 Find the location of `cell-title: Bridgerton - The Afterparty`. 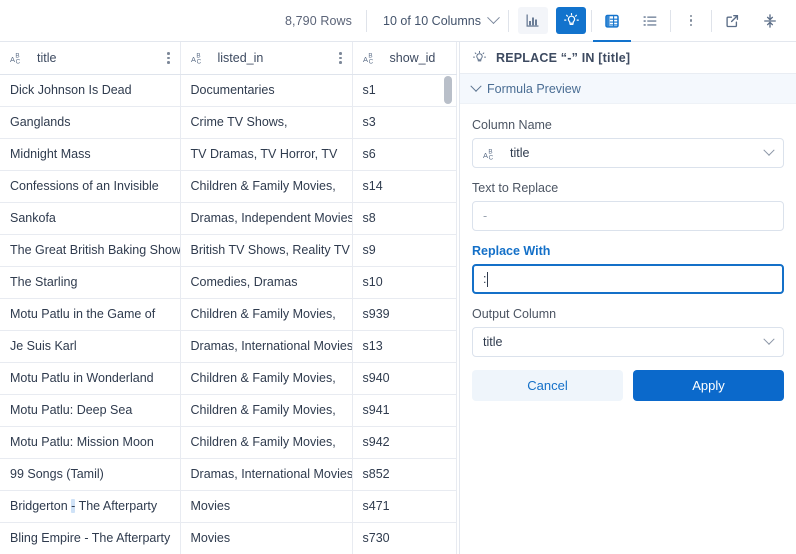

cell-title: Bridgerton - The Afterparty is located at coordinates (90, 506).